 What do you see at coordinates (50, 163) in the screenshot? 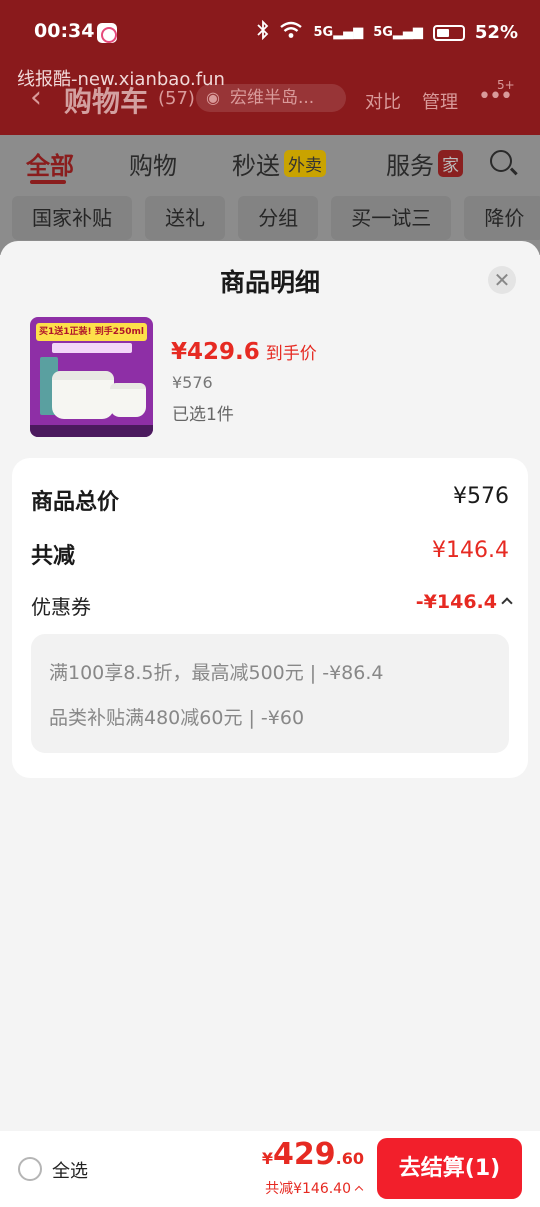
I see `tab-all: 全部` at bounding box center [50, 163].